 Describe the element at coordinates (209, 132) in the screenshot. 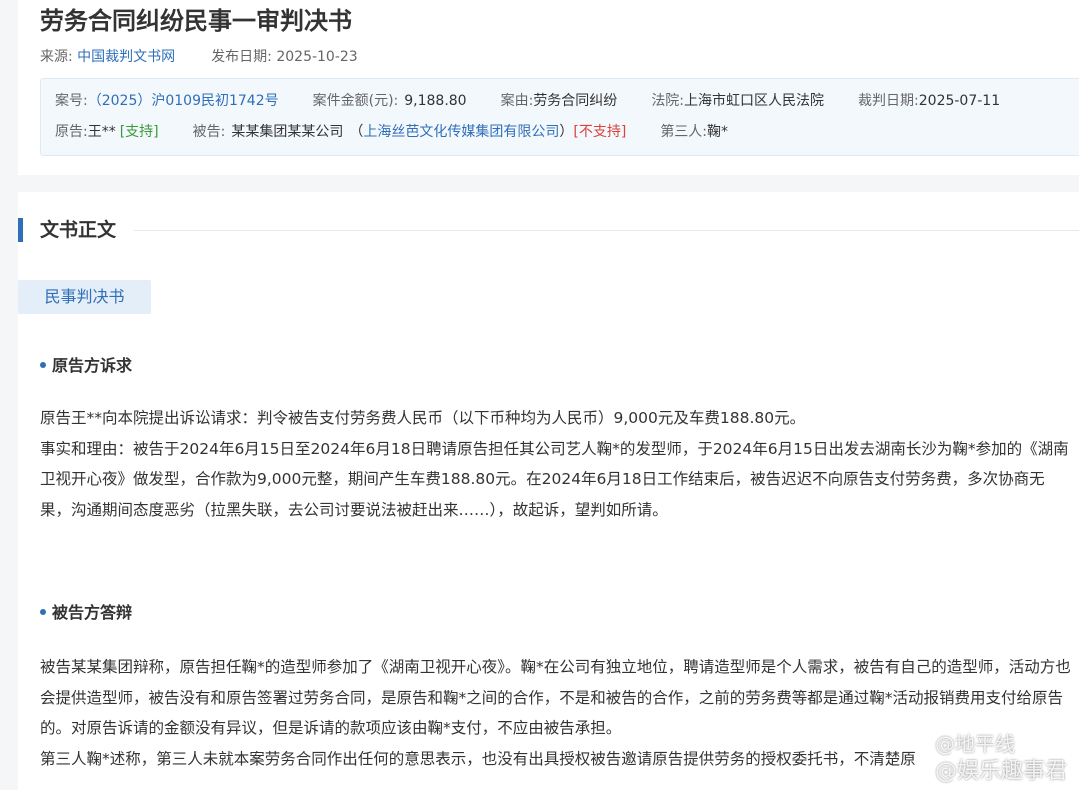

I see `defendant-label: 被告:` at that location.